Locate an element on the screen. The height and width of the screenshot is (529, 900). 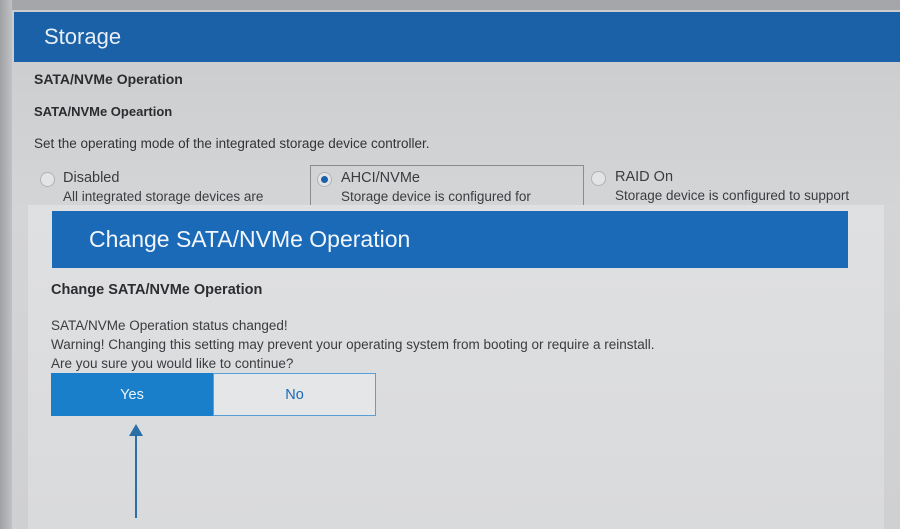
radio-raid is located at coordinates (598, 178).